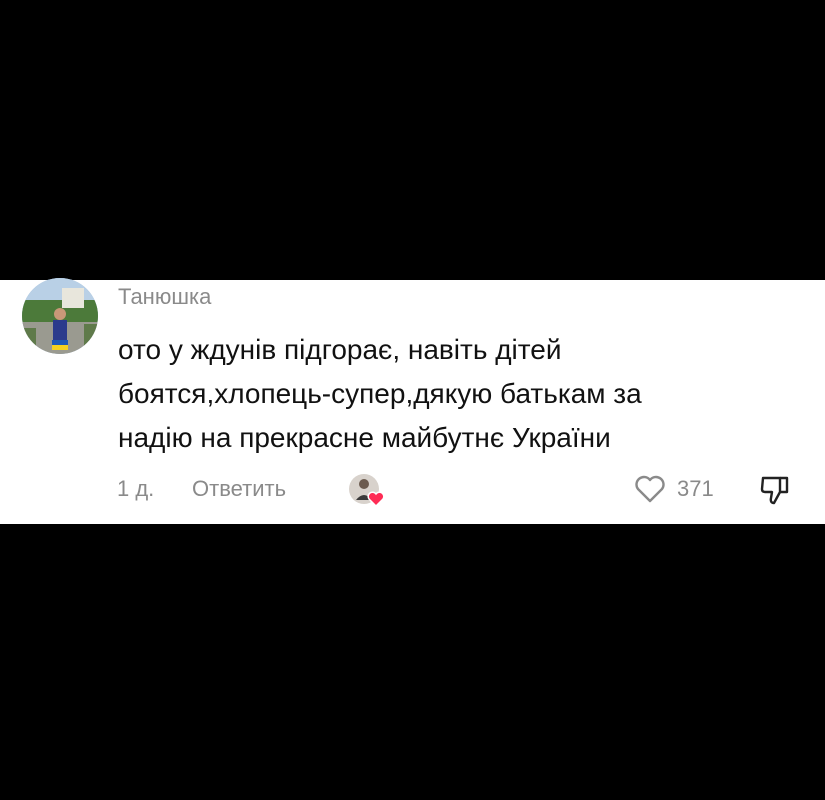  Describe the element at coordinates (412, 489) in the screenshot. I see `comment-footer: 1 д. Ответить 371` at that location.